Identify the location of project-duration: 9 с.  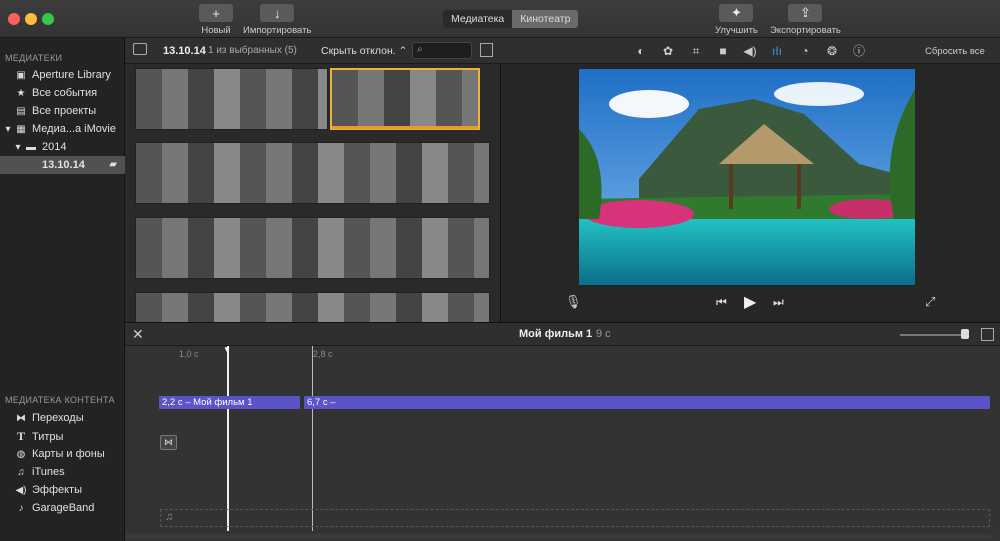
(603, 334).